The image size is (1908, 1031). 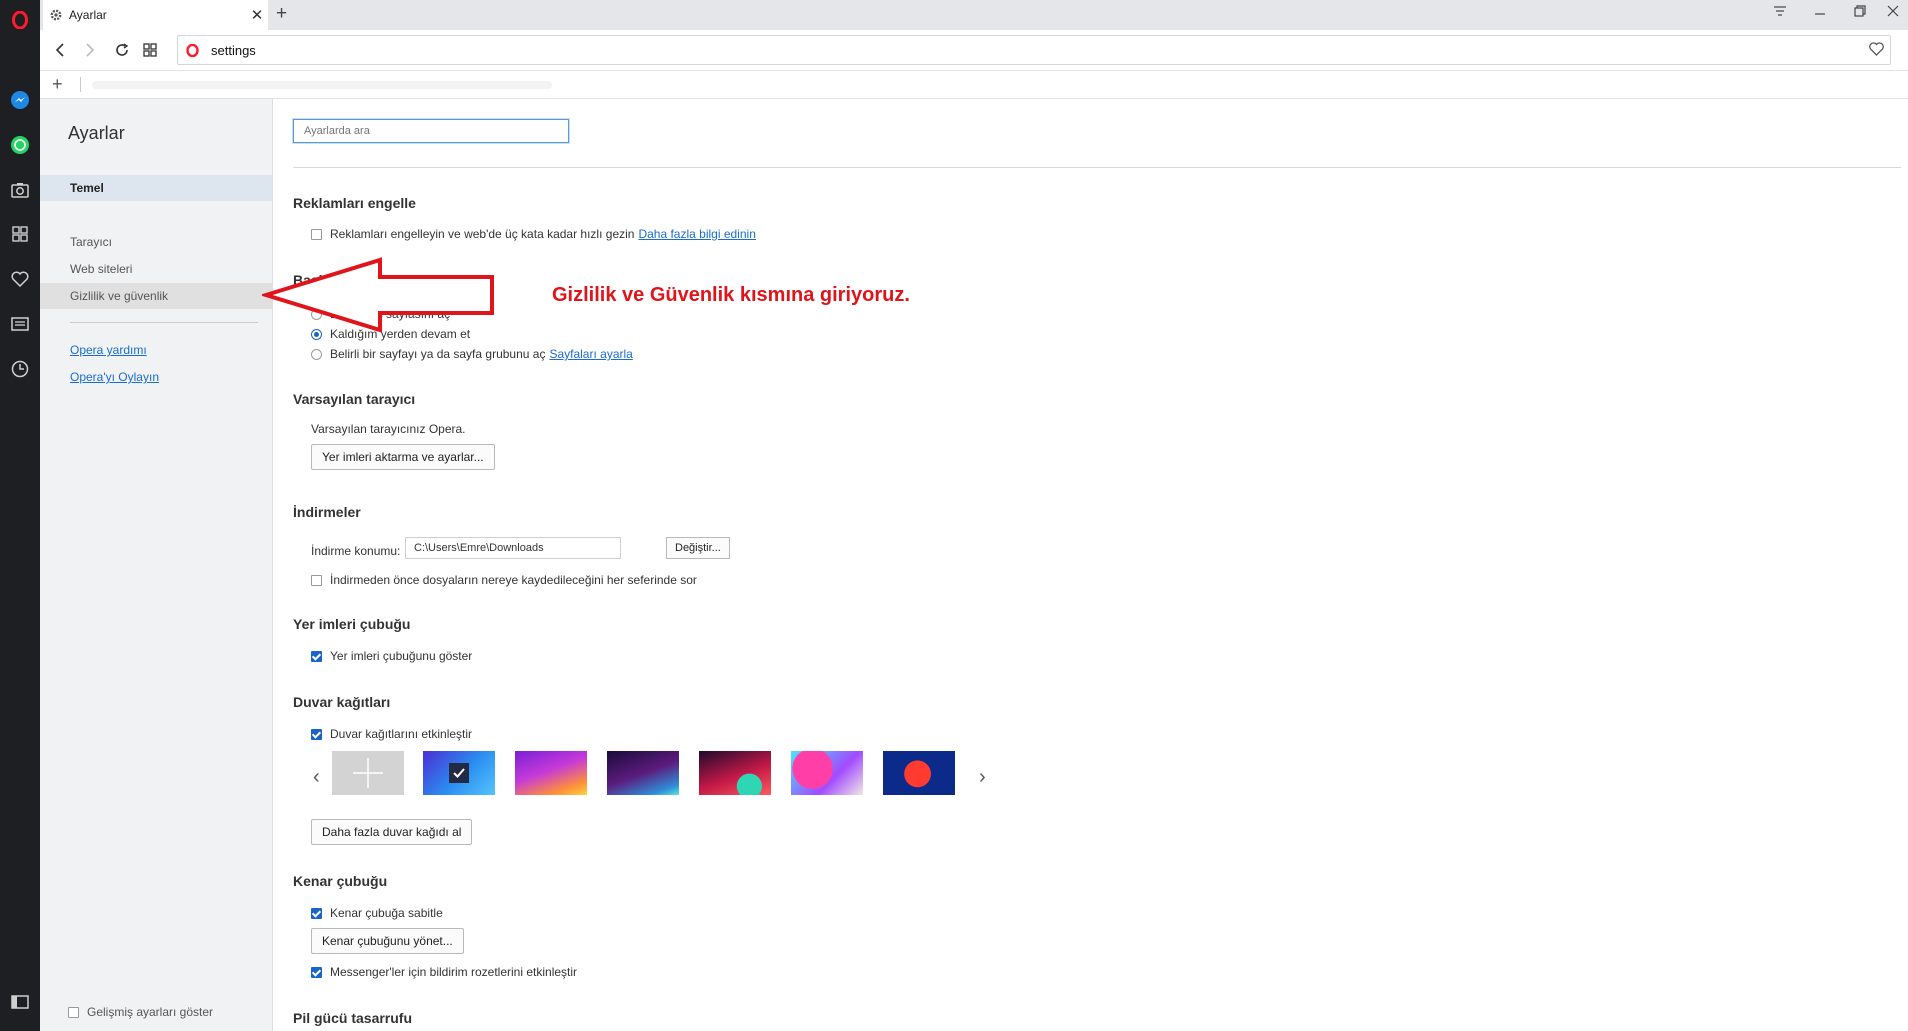 What do you see at coordinates (431, 131) in the screenshot?
I see `settings-search-input` at bounding box center [431, 131].